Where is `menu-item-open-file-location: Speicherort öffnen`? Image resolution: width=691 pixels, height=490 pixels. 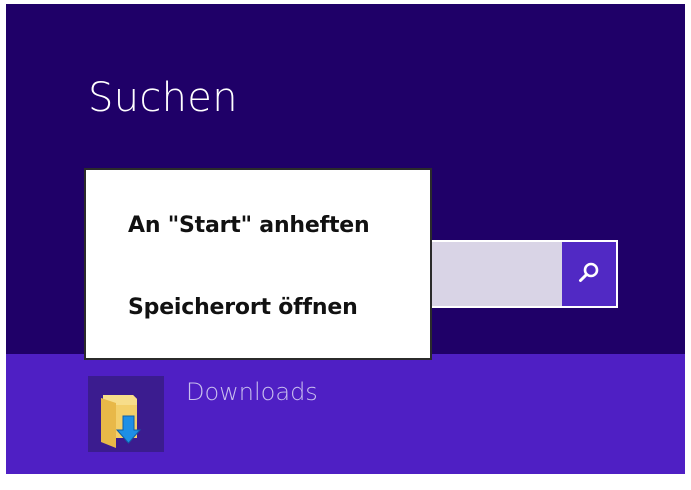 menu-item-open-file-location: Speicherort öffnen is located at coordinates (258, 308).